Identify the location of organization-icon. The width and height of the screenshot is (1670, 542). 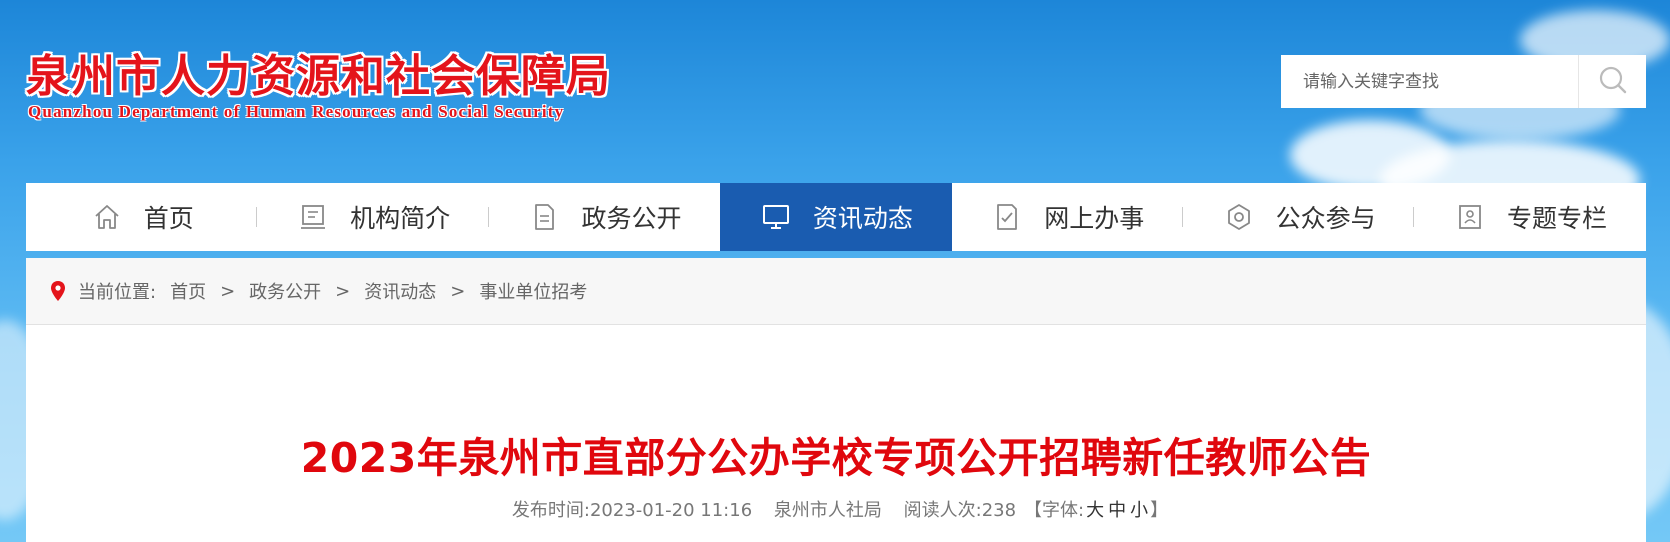
(313, 217).